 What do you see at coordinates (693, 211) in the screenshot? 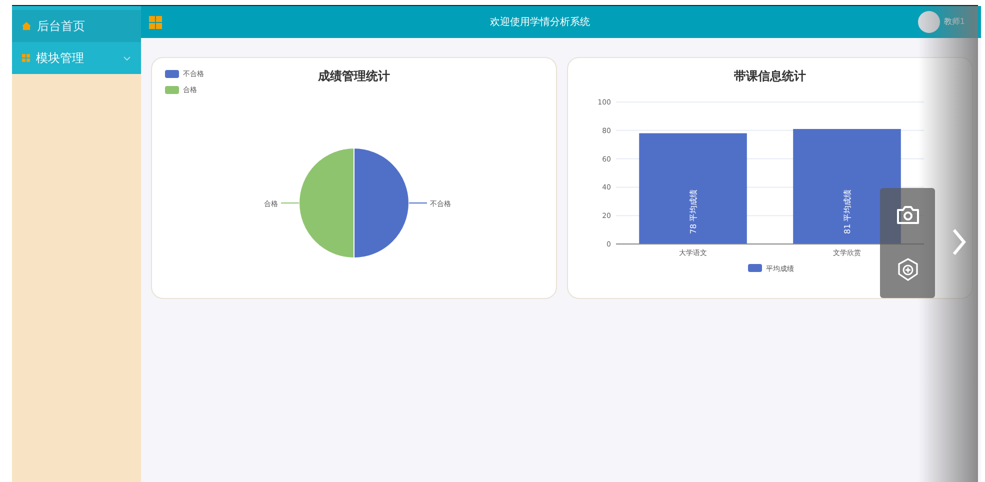
I see `bar-value-label: 78 平均成绩` at bounding box center [693, 211].